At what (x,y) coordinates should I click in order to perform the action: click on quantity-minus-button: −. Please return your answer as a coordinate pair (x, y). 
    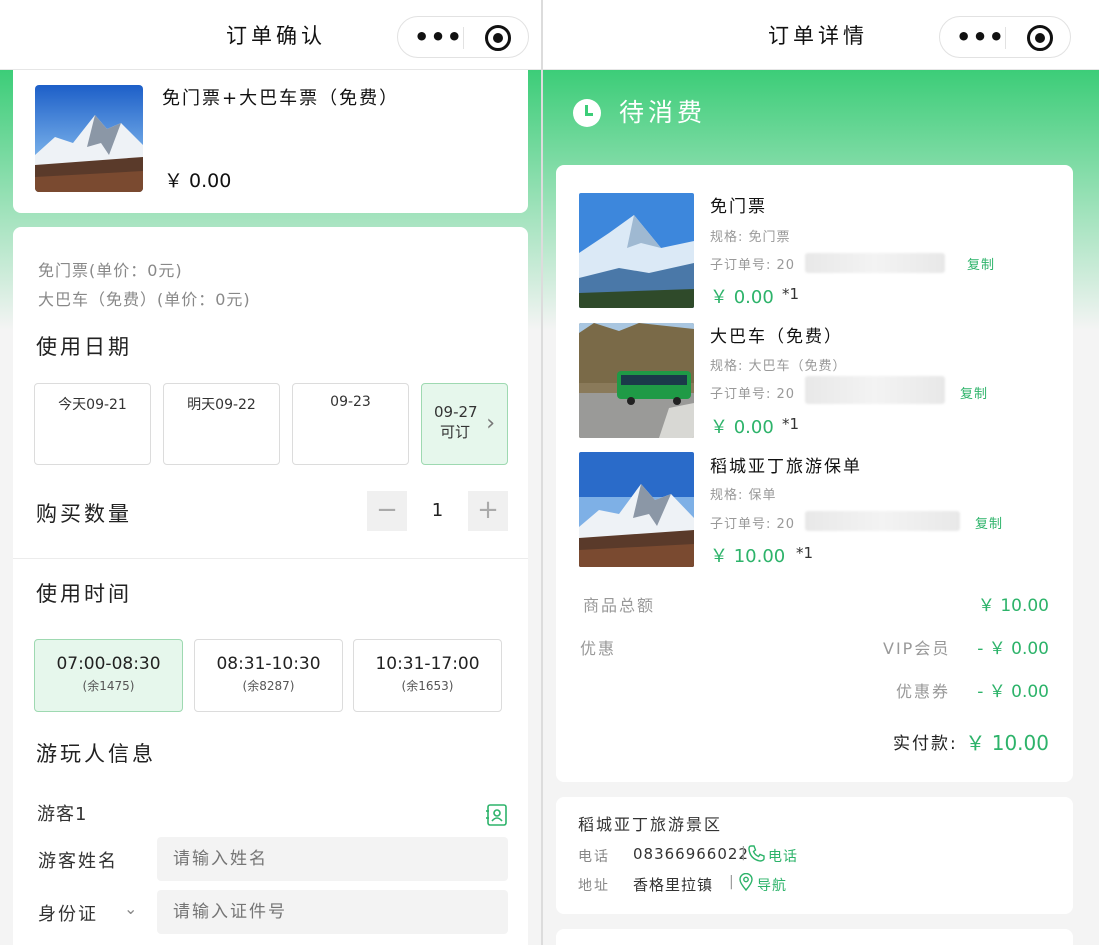
    Looking at the image, I should click on (387, 511).